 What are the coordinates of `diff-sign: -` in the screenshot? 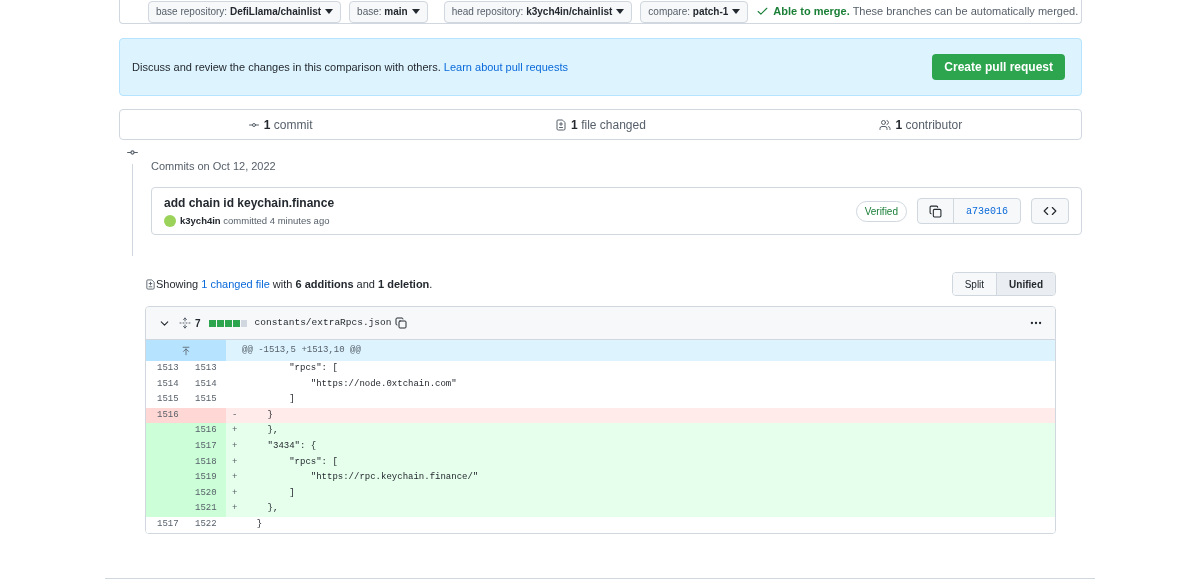 It's located at (235, 414).